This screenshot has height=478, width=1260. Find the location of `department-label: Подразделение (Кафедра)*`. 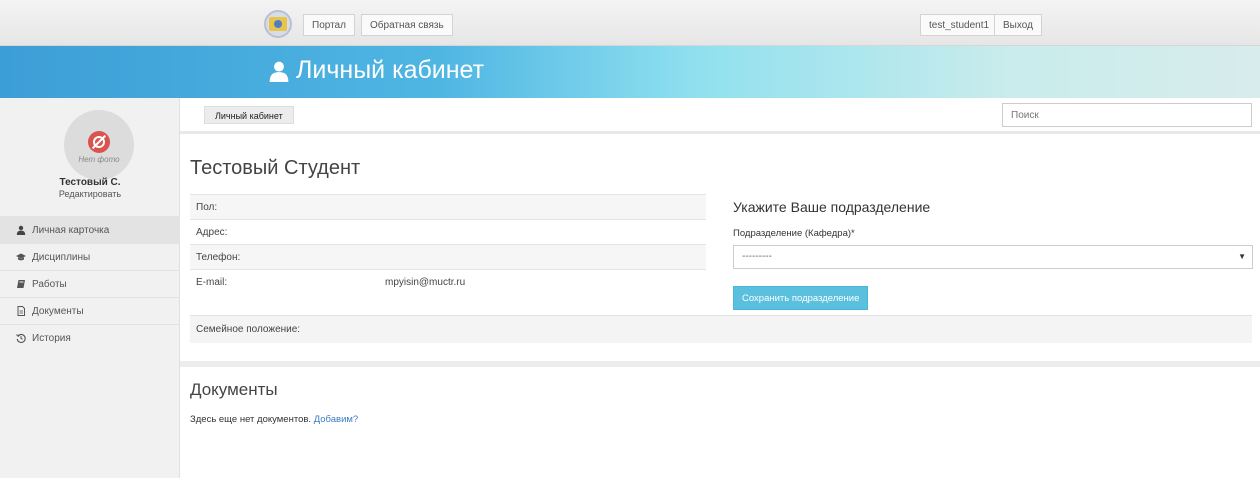

department-label: Подразделение (Кафедра)* is located at coordinates (794, 233).